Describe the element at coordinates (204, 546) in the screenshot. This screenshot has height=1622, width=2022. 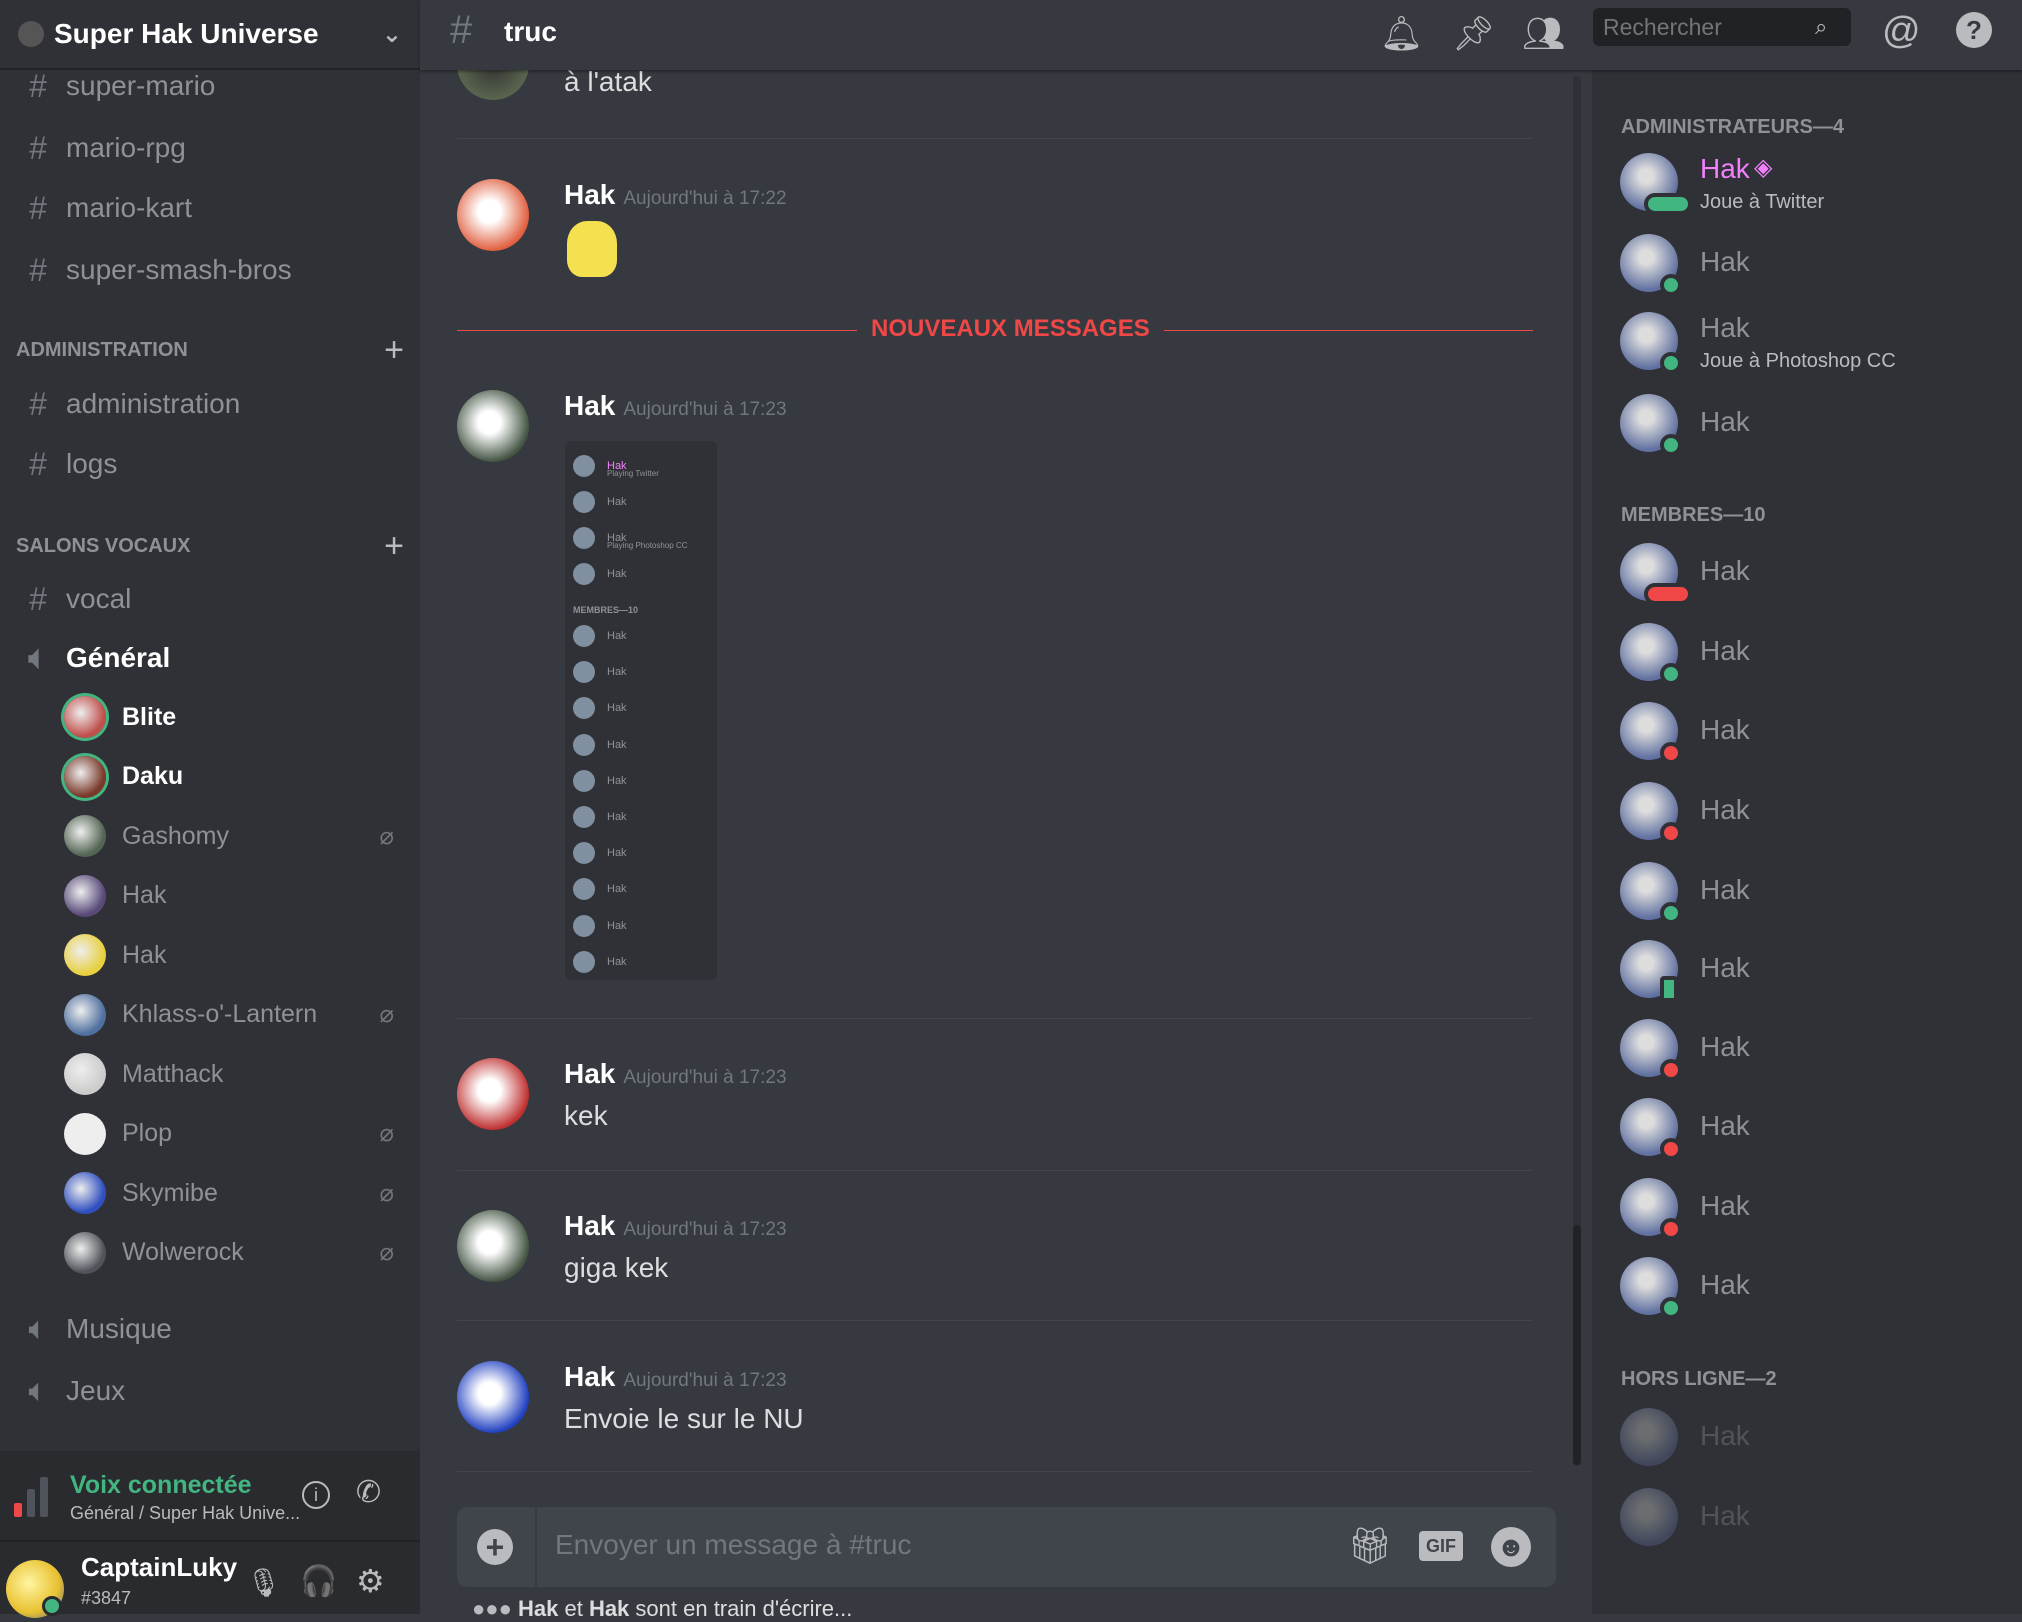
I see `category-header: SALONS VOCAUX +` at that location.